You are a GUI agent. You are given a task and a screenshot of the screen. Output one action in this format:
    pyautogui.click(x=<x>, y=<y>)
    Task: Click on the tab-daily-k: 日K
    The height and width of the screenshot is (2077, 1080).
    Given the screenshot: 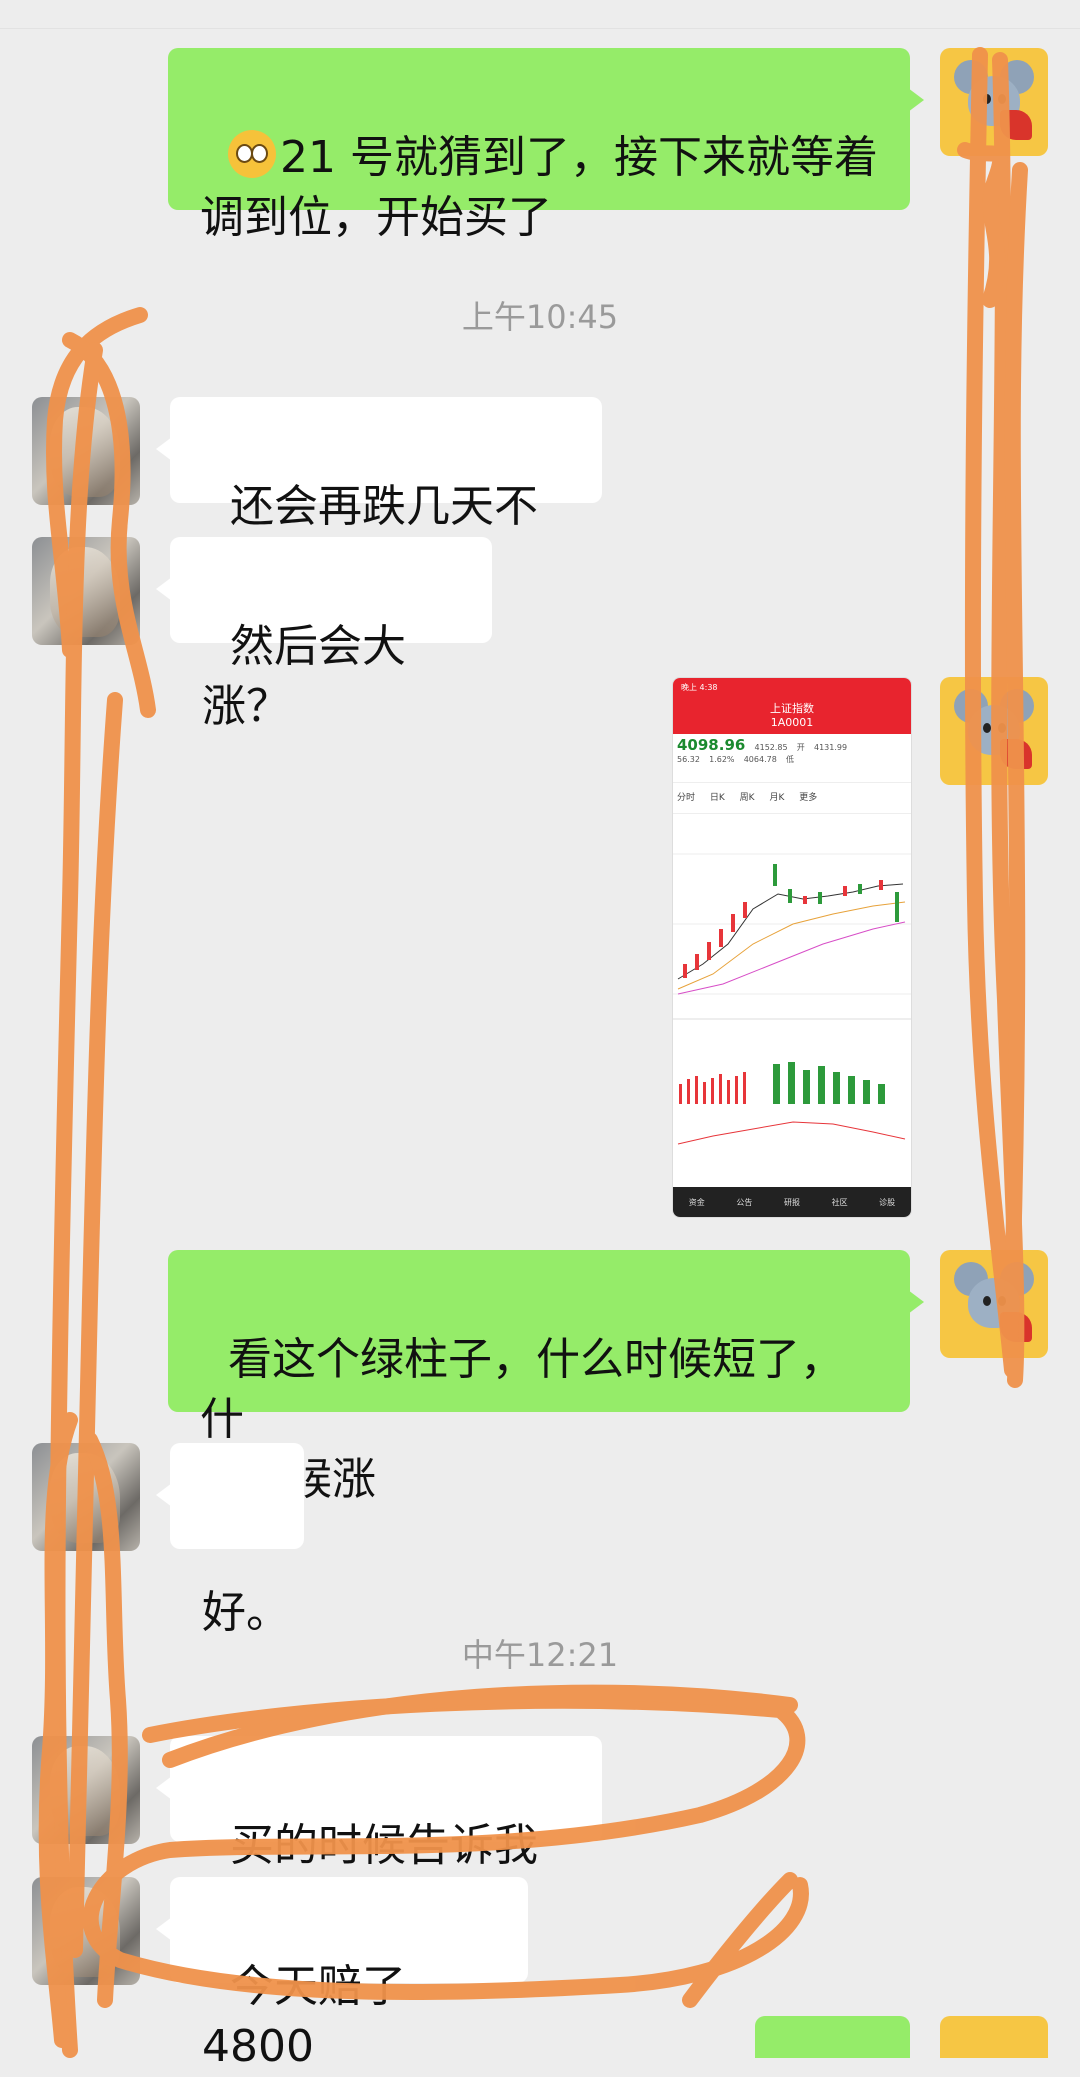 What is the action you would take?
    pyautogui.click(x=717, y=798)
    